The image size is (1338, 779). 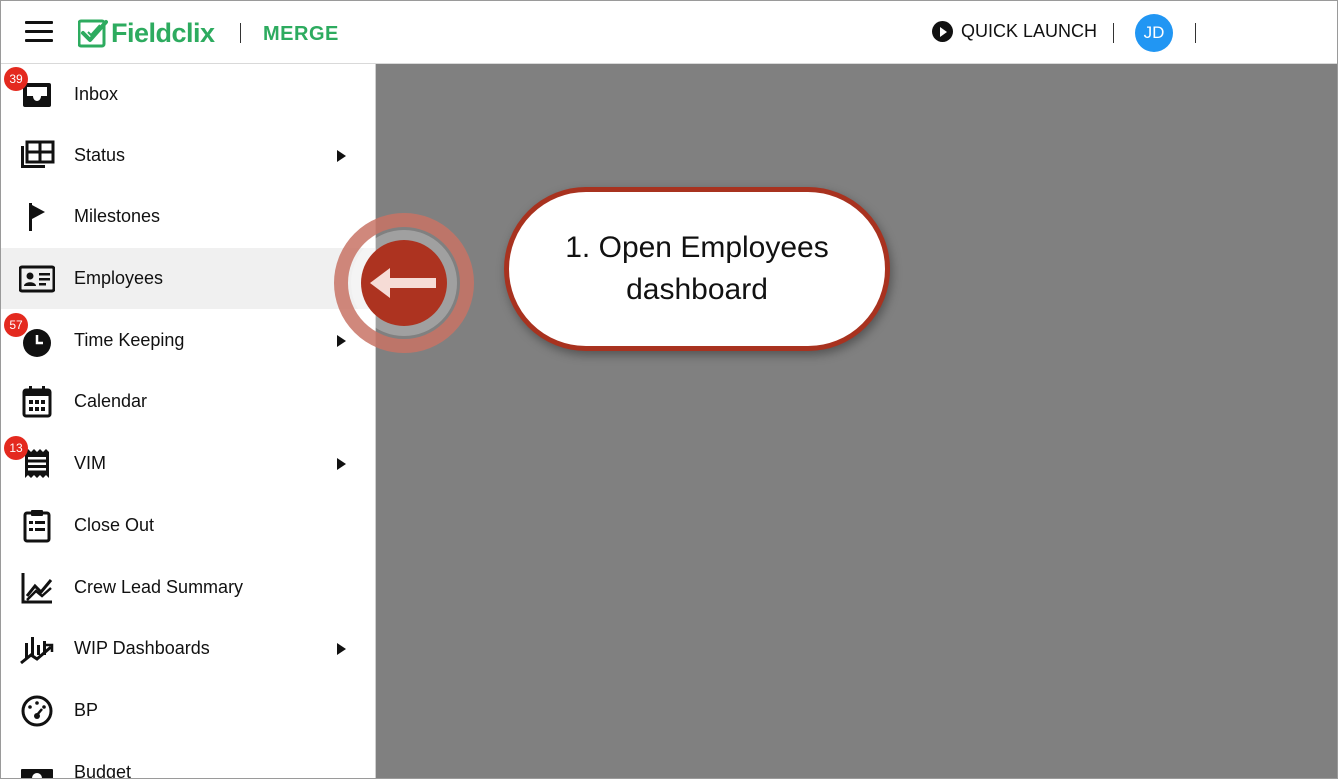 I want to click on user-avatar: JD, so click(x=1154, y=33).